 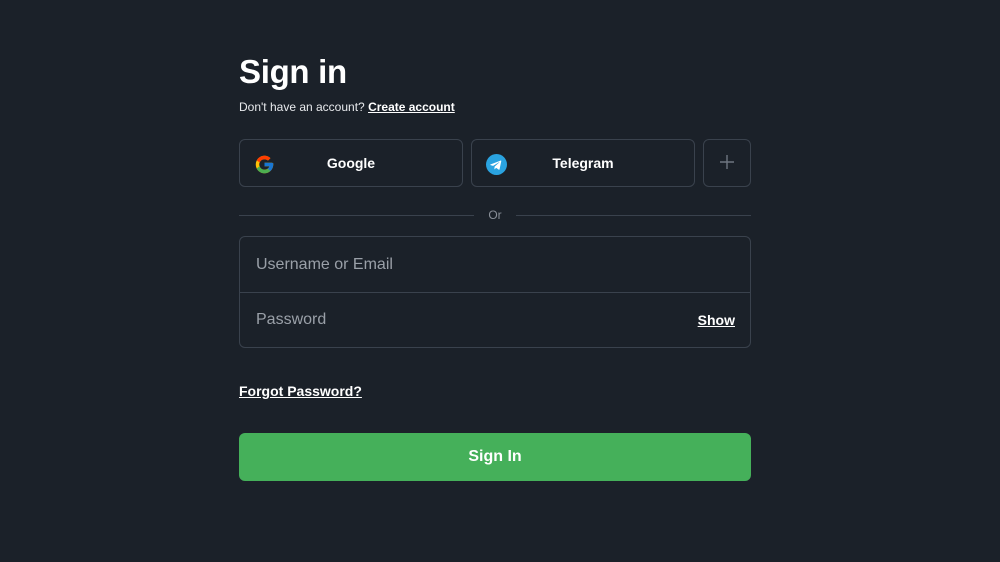 I want to click on sign-in-button: Sign In, so click(x=495, y=457).